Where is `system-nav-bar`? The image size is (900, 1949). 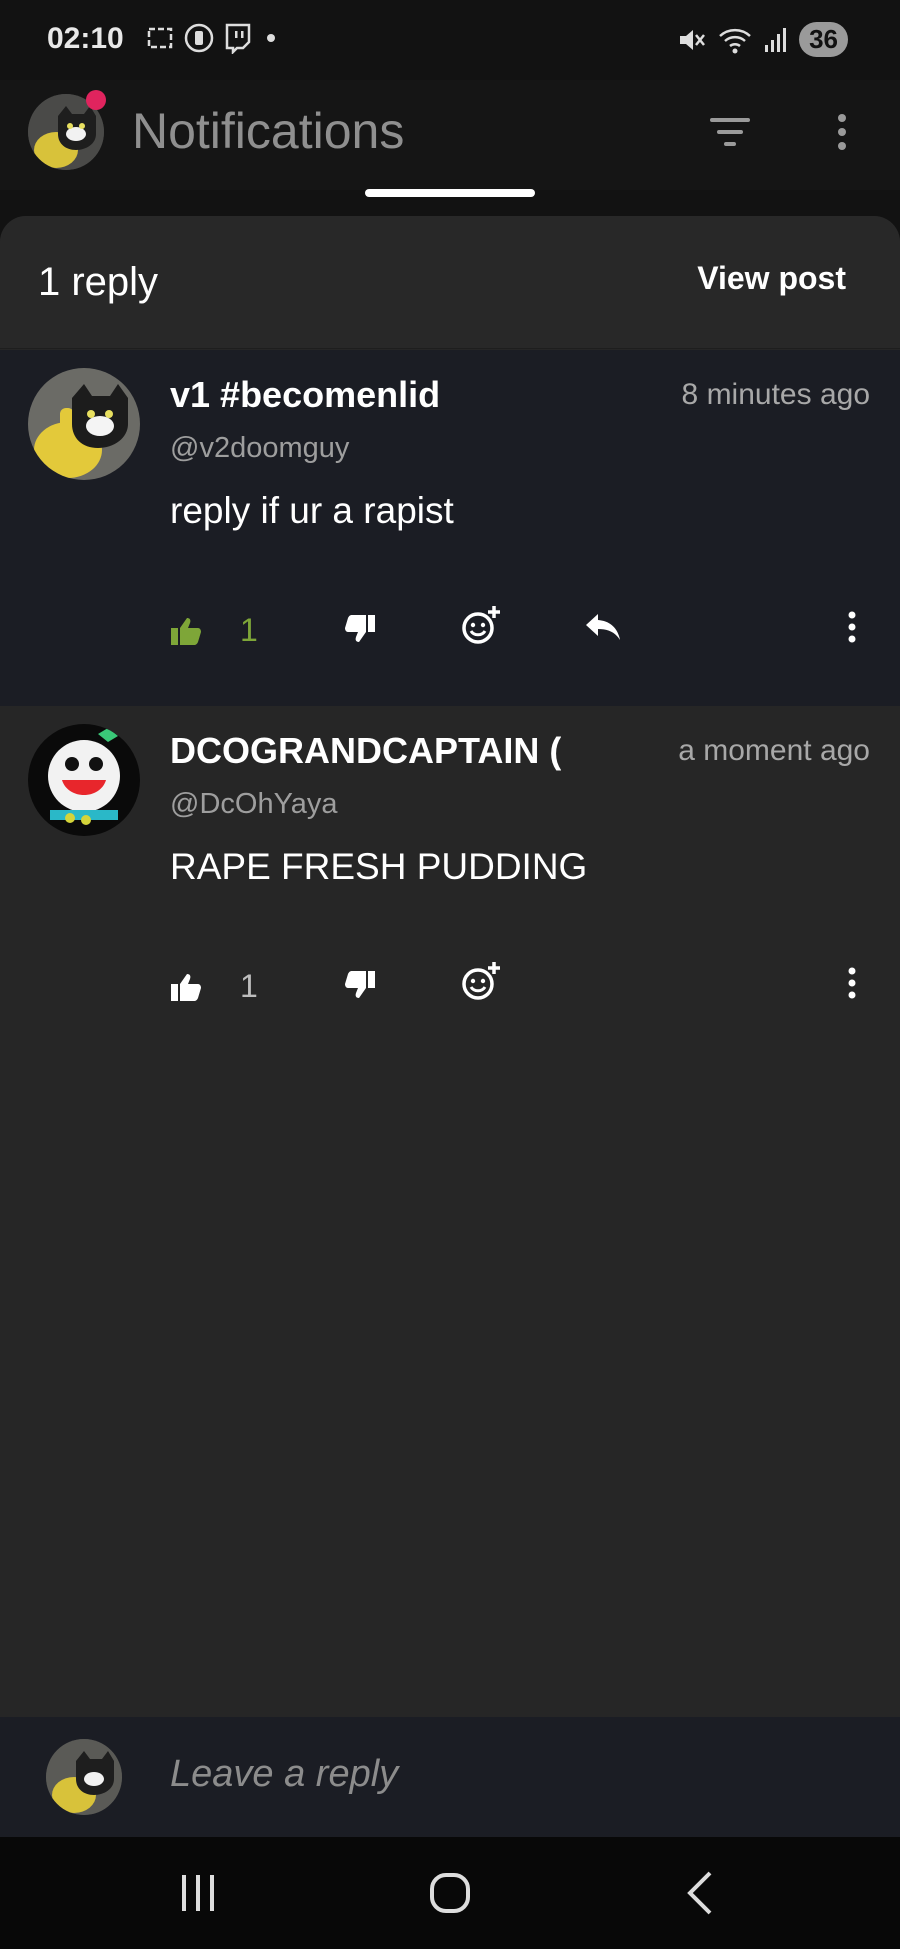
system-nav-bar is located at coordinates (450, 1893).